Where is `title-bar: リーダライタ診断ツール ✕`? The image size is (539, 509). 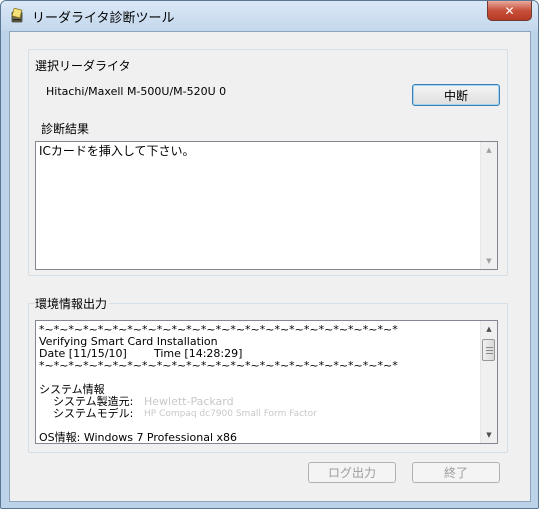
title-bar: リーダライタ診断ツール ✕ is located at coordinates (269, 16).